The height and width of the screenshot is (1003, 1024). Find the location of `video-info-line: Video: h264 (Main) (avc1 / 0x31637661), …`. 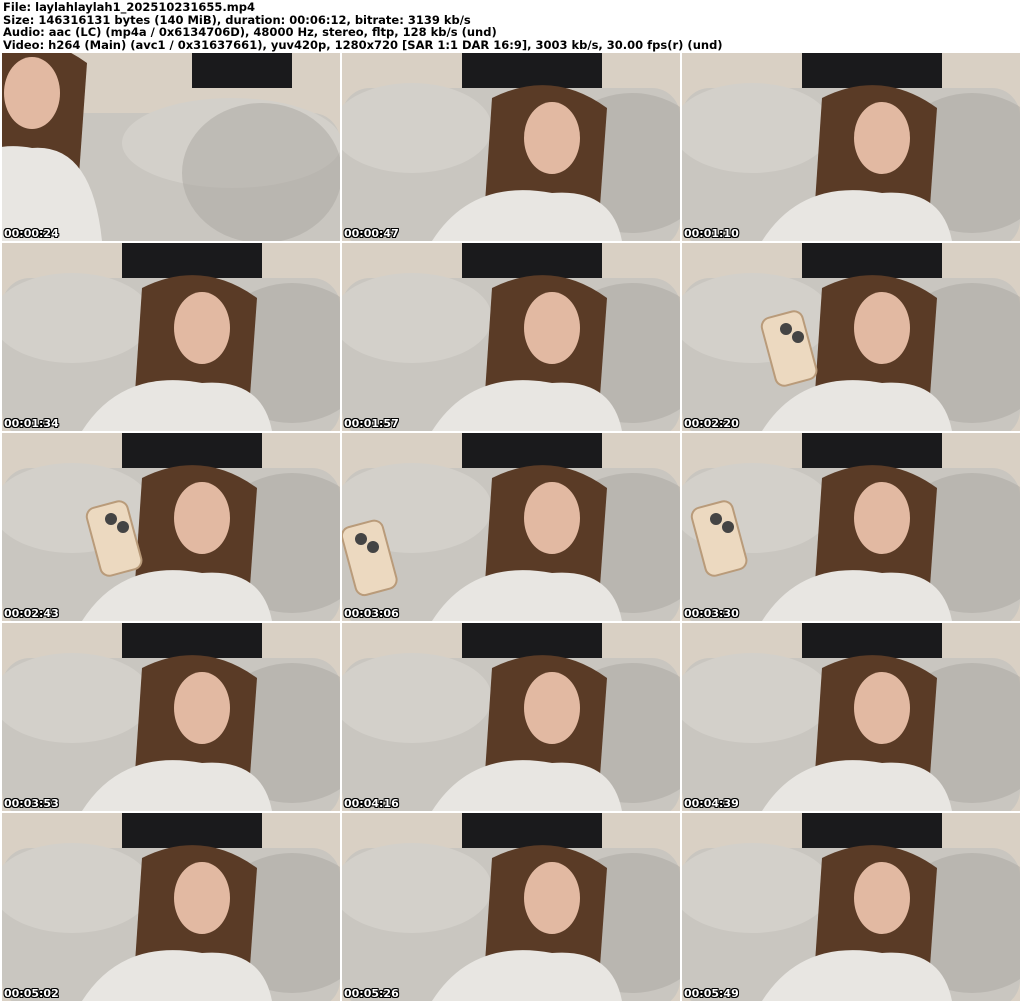

video-info-line: Video: h264 (Main) (avc1 / 0x31637661), … is located at coordinates (363, 44).